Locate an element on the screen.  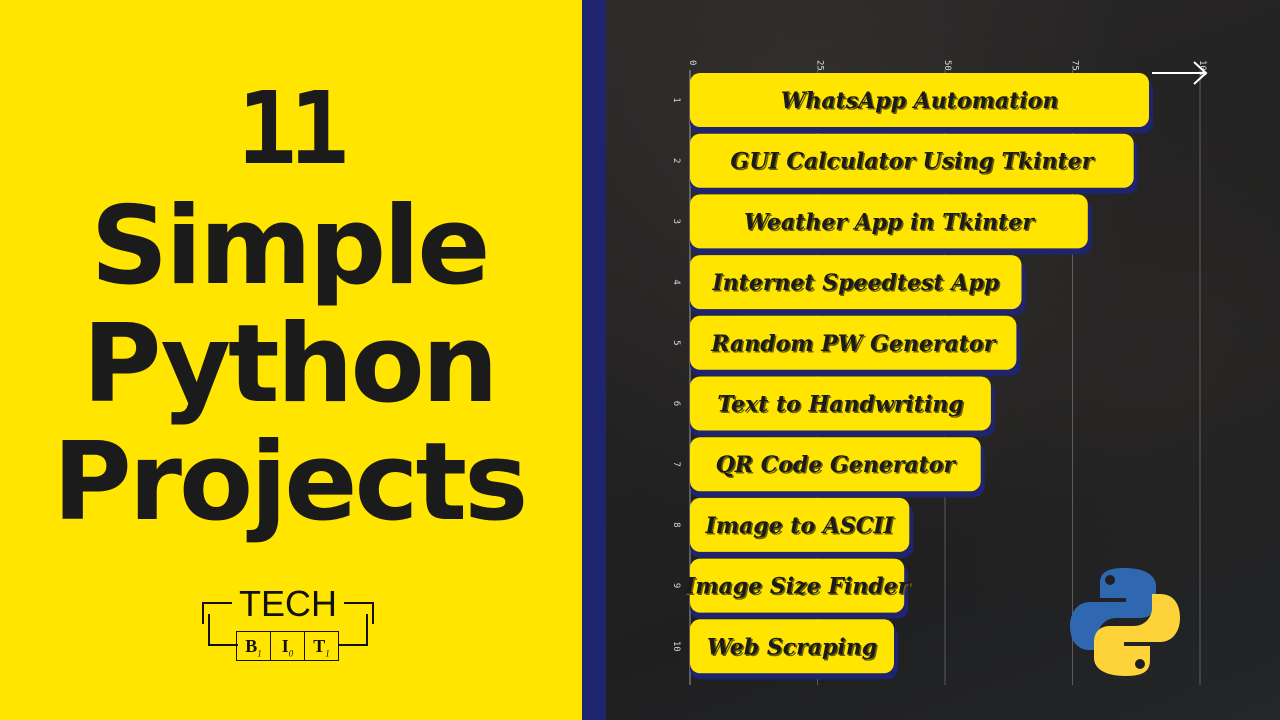
bar-label: Image to ASCII is located at coordinates (799, 526).